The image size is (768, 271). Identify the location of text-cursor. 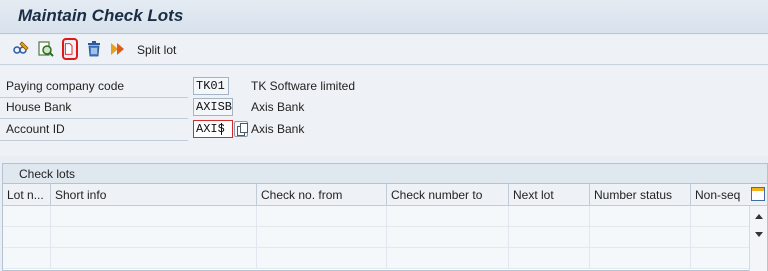
(221, 129).